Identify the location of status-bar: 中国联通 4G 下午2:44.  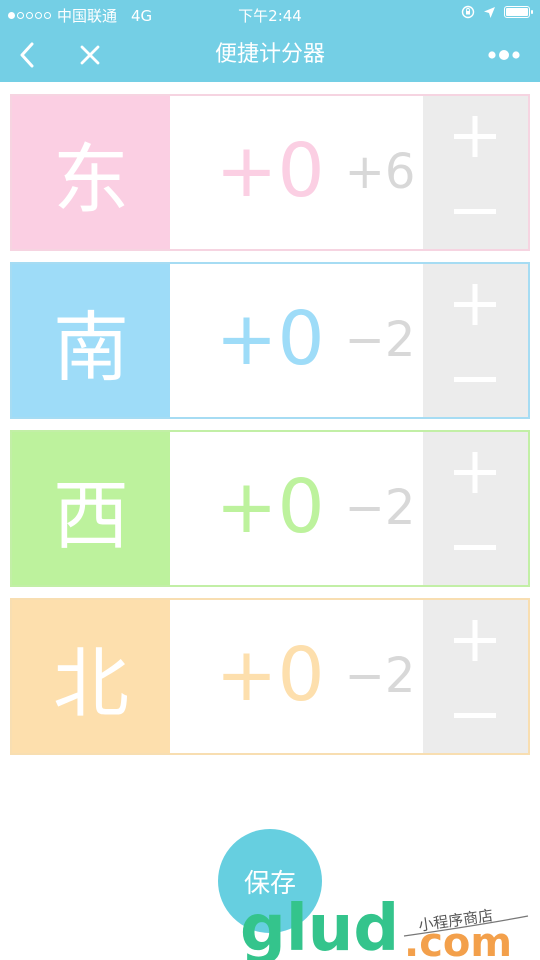
(270, 14).